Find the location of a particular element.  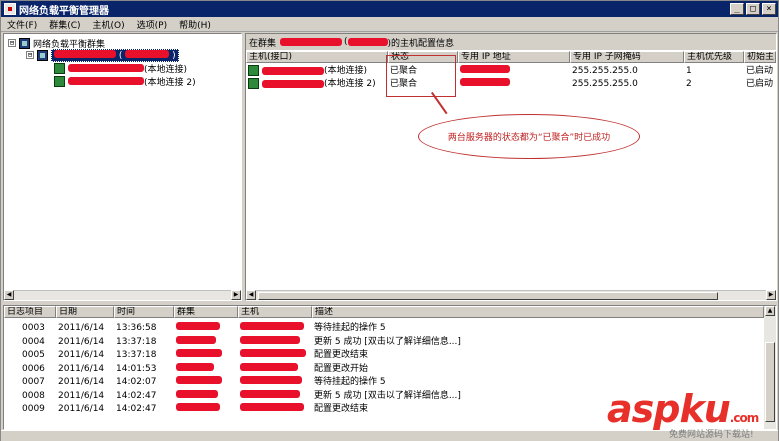

minimize-button: _ is located at coordinates (737, 9).